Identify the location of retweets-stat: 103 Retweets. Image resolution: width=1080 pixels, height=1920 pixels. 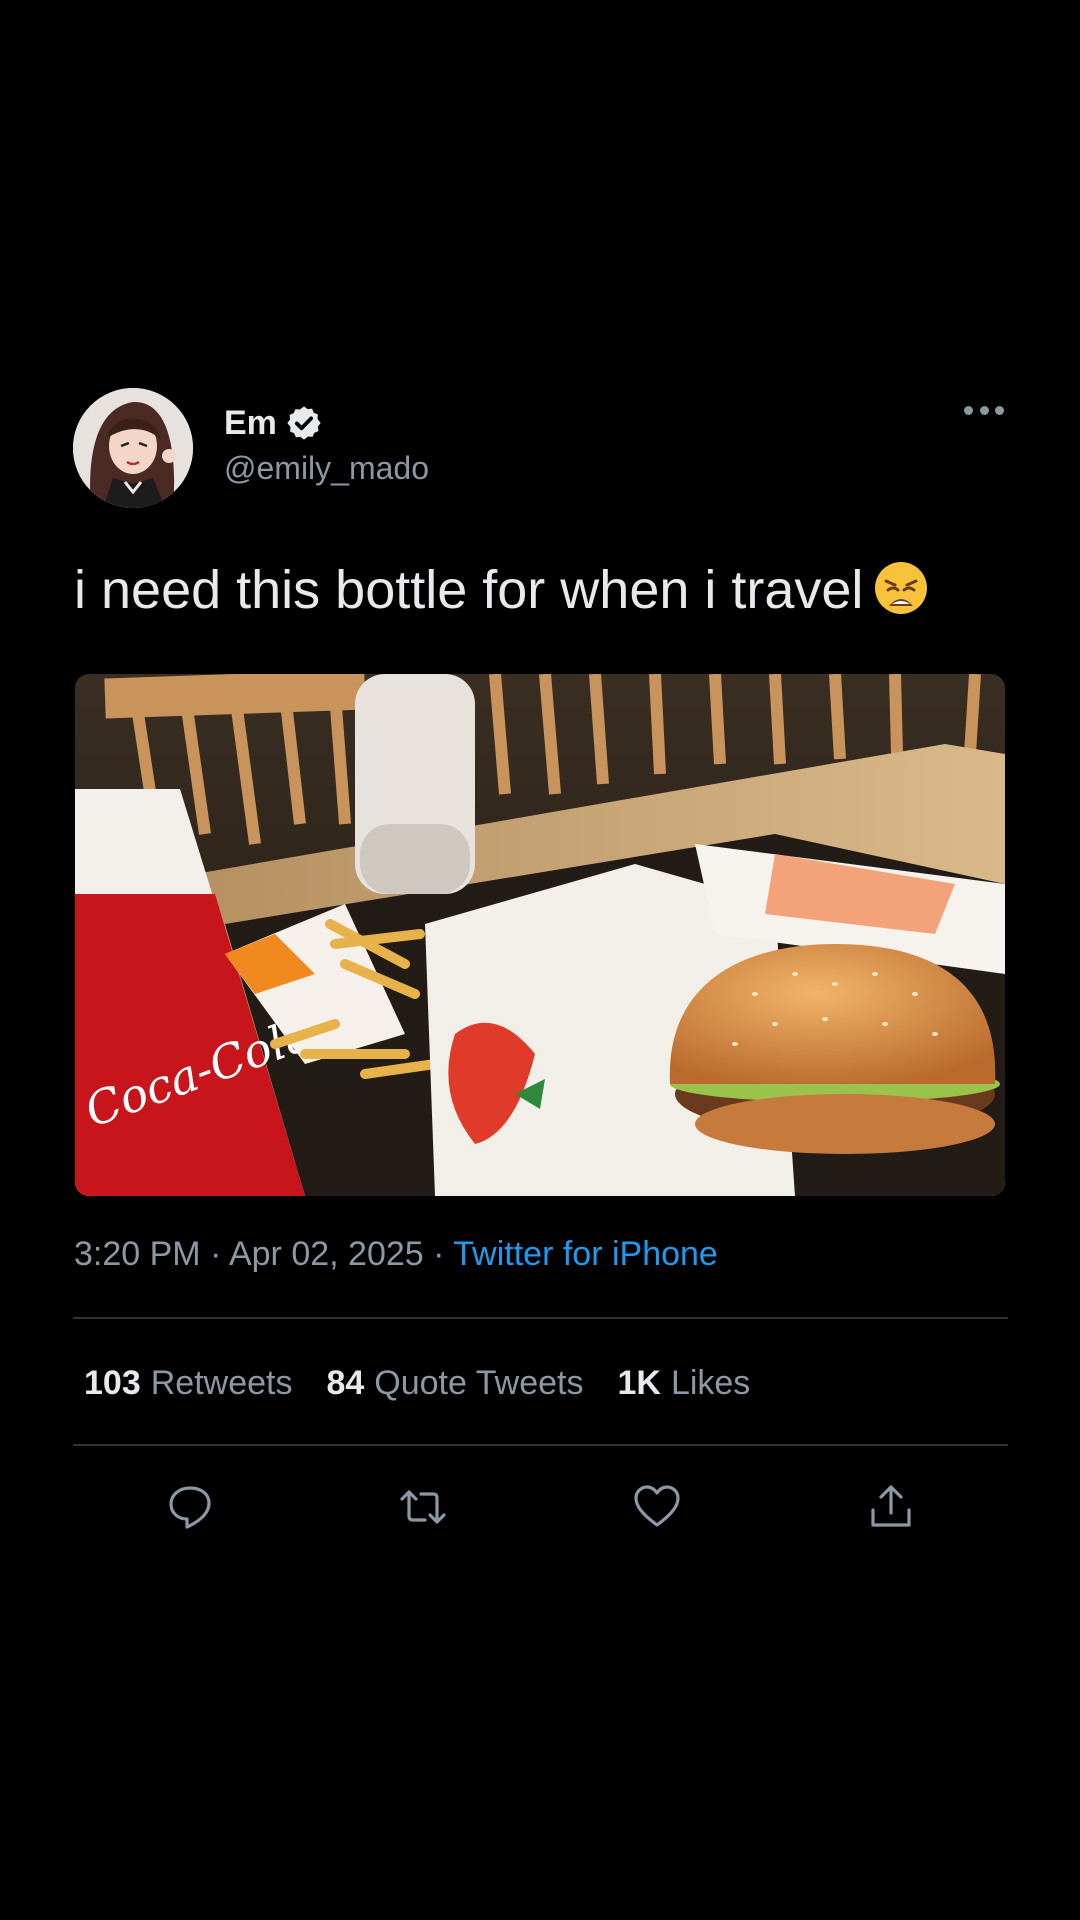
(188, 1383).